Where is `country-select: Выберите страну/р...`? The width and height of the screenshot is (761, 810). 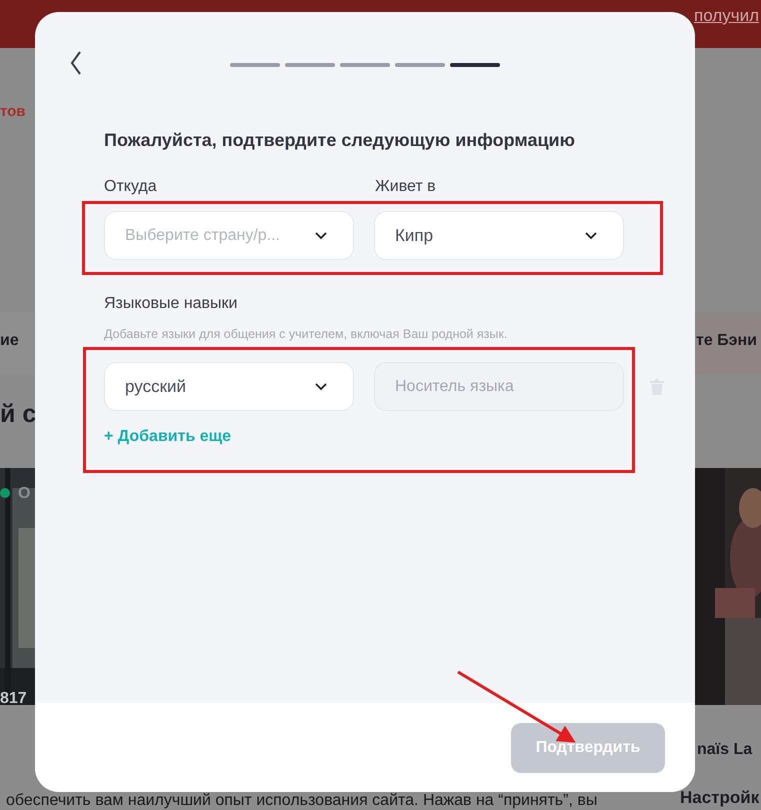
country-select: Выберите страну/р... is located at coordinates (229, 235).